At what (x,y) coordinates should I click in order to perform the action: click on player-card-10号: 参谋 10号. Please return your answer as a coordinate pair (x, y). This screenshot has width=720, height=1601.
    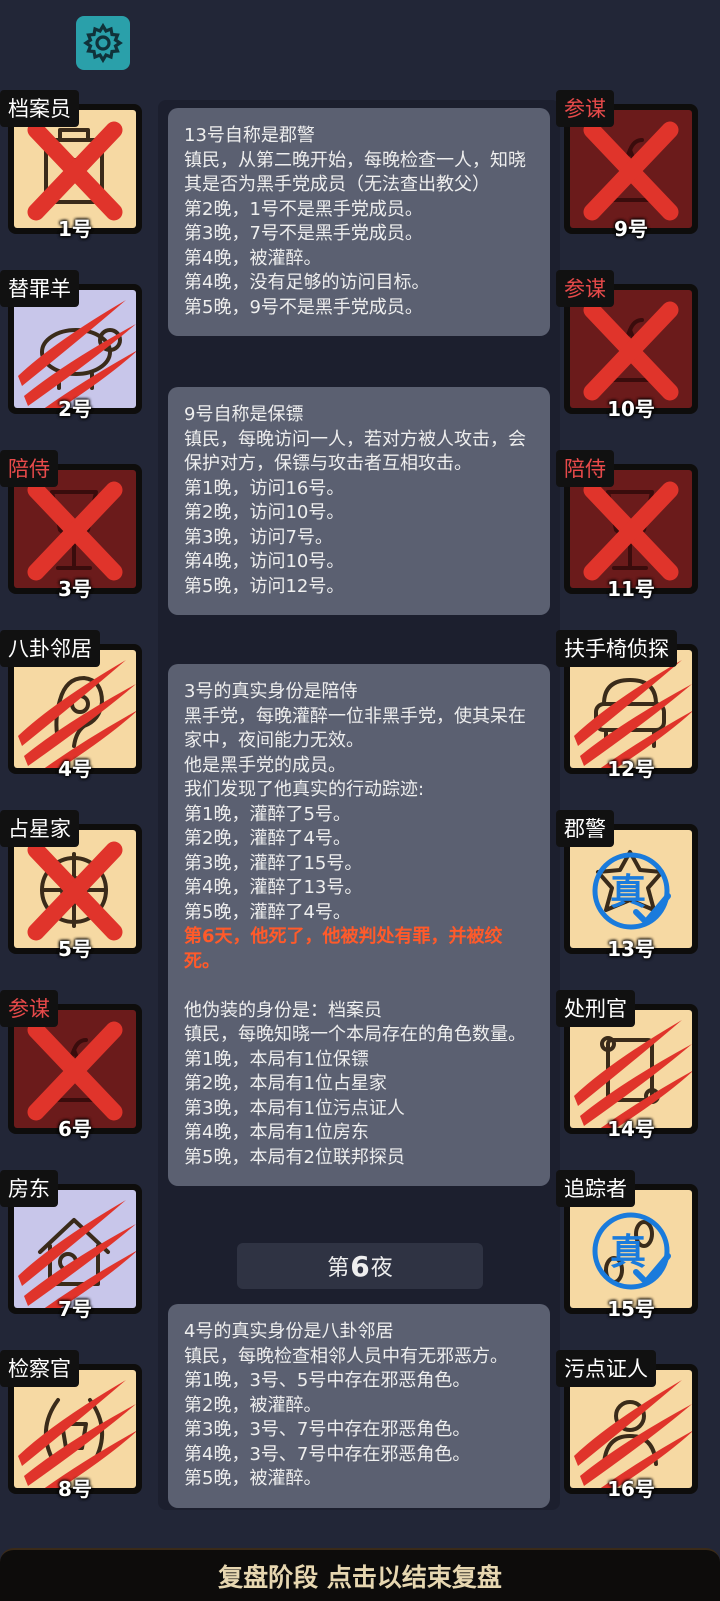
    Looking at the image, I should click on (627, 345).